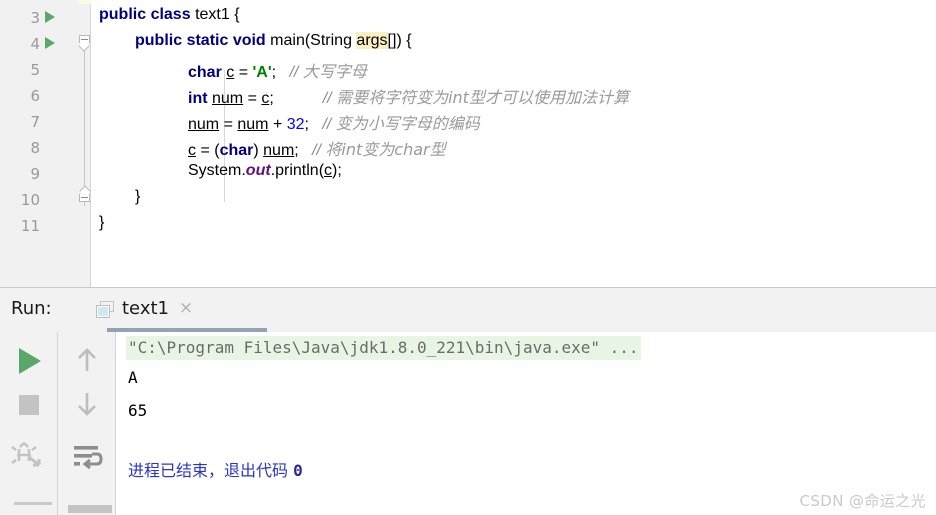 Image resolution: width=936 pixels, height=515 pixels. What do you see at coordinates (482, 97) in the screenshot?
I see `comment-text-line6: 需要将字符变为int型才可以使用加法计算` at bounding box center [482, 97].